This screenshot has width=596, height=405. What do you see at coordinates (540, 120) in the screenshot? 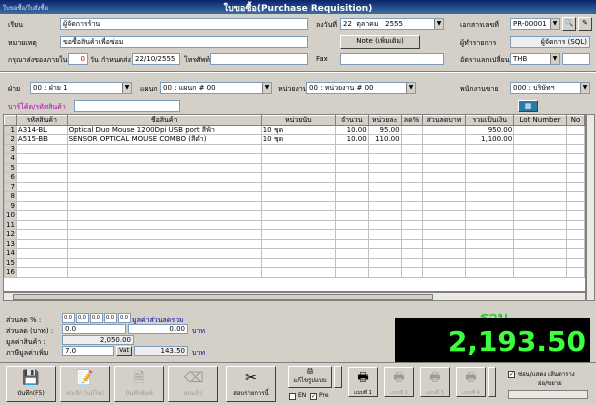
I see `column-header: Lot Number` at bounding box center [540, 120].